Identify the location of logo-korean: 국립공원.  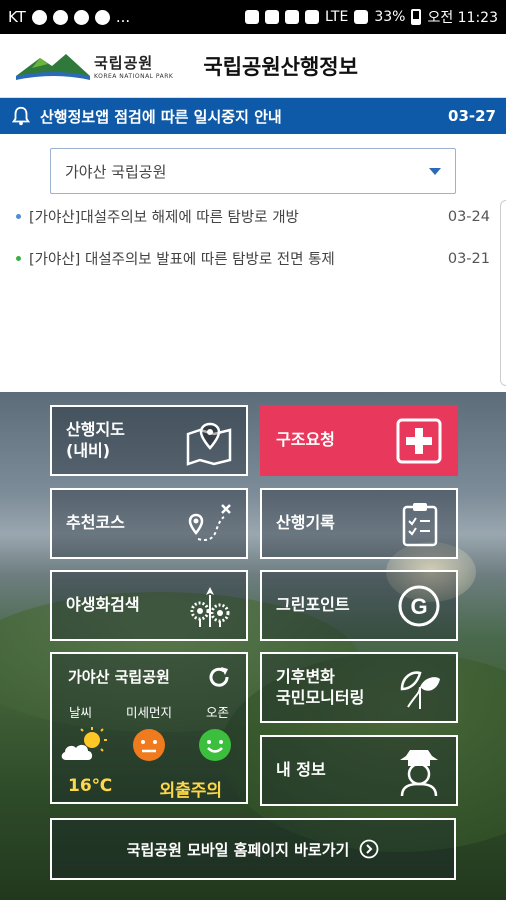
(124, 62).